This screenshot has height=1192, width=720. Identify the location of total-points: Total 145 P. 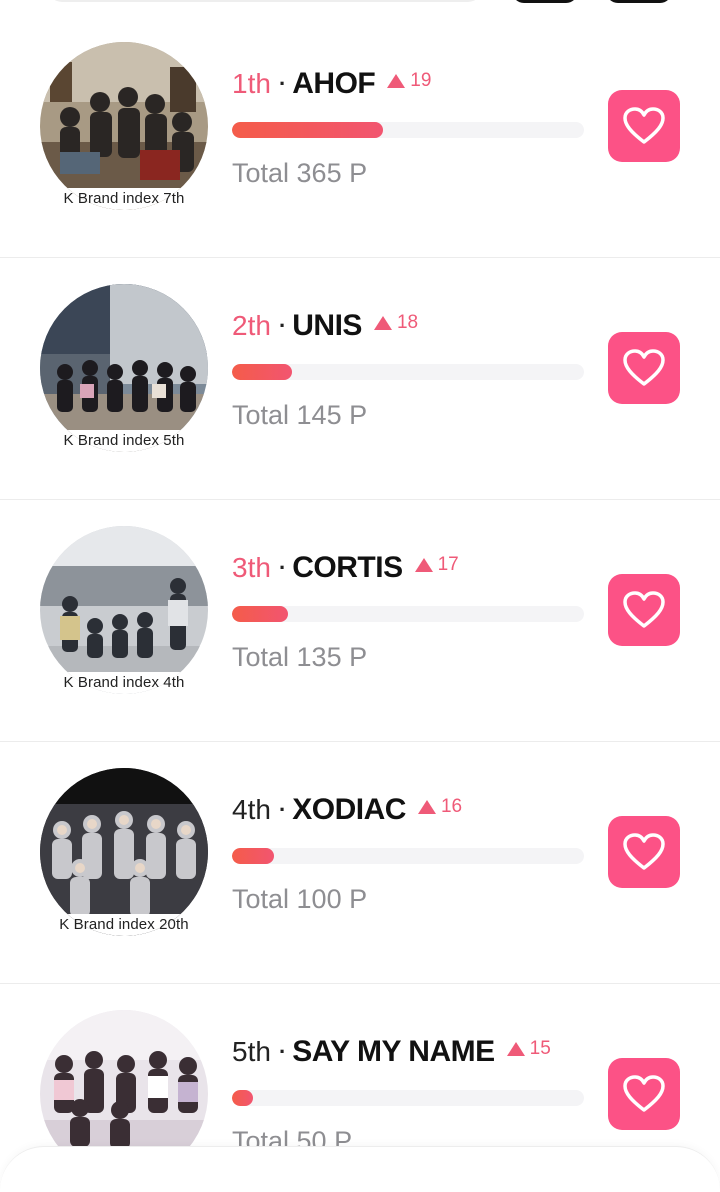
(300, 415).